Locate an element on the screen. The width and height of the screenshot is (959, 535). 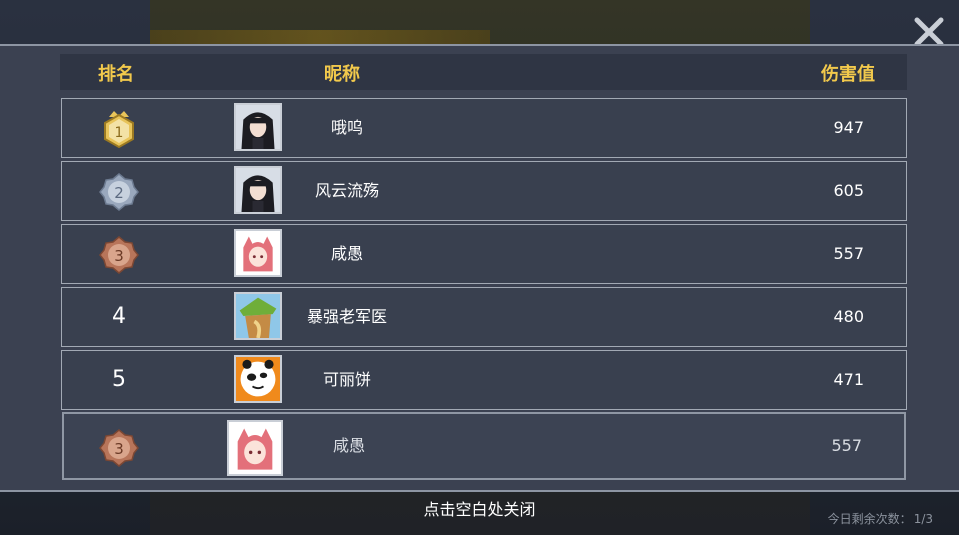
remaining-attempts-value: 1/3 is located at coordinates (923, 519).